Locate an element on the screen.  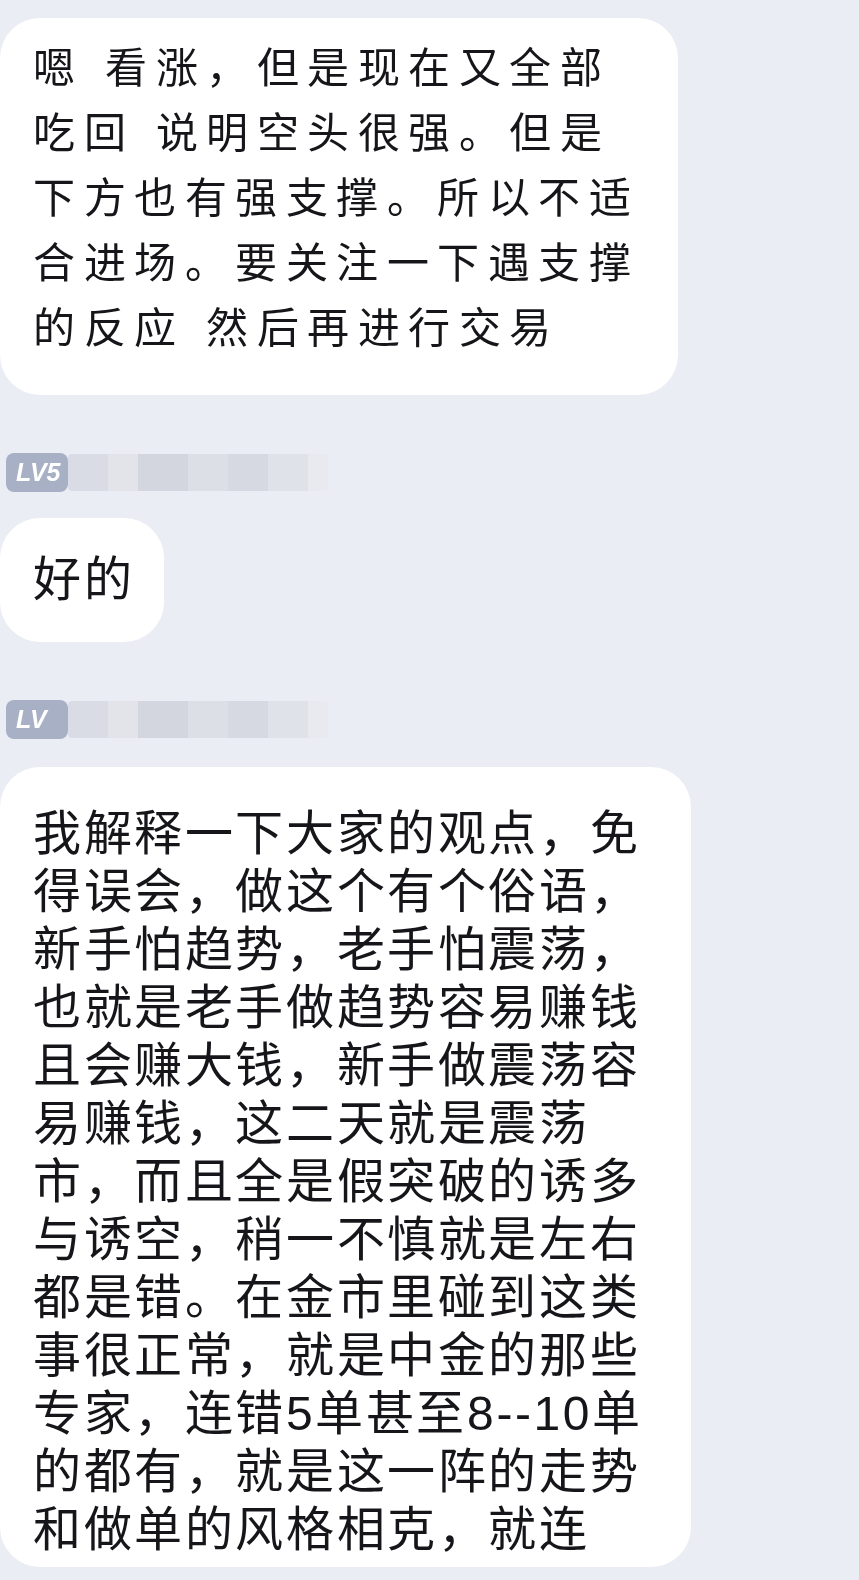
level-badge: LV5 is located at coordinates (37, 472).